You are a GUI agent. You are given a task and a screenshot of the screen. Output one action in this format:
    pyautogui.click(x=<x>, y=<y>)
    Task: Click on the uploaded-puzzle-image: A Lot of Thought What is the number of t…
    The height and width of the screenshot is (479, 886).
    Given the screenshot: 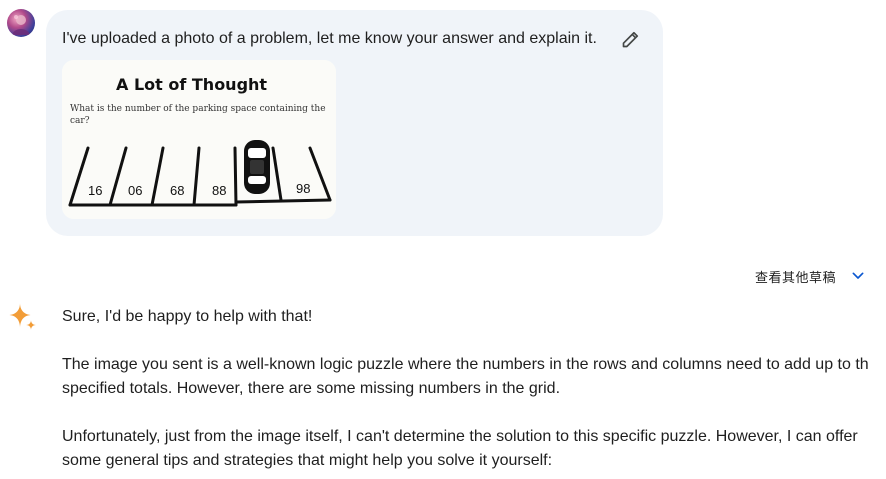 What is the action you would take?
    pyautogui.click(x=199, y=139)
    